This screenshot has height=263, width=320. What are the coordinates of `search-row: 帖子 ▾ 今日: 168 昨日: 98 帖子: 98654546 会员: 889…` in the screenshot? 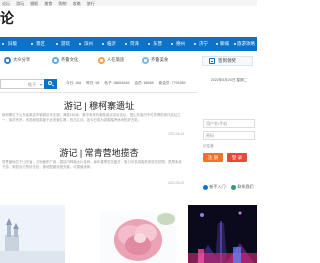 It's located at (99, 84).